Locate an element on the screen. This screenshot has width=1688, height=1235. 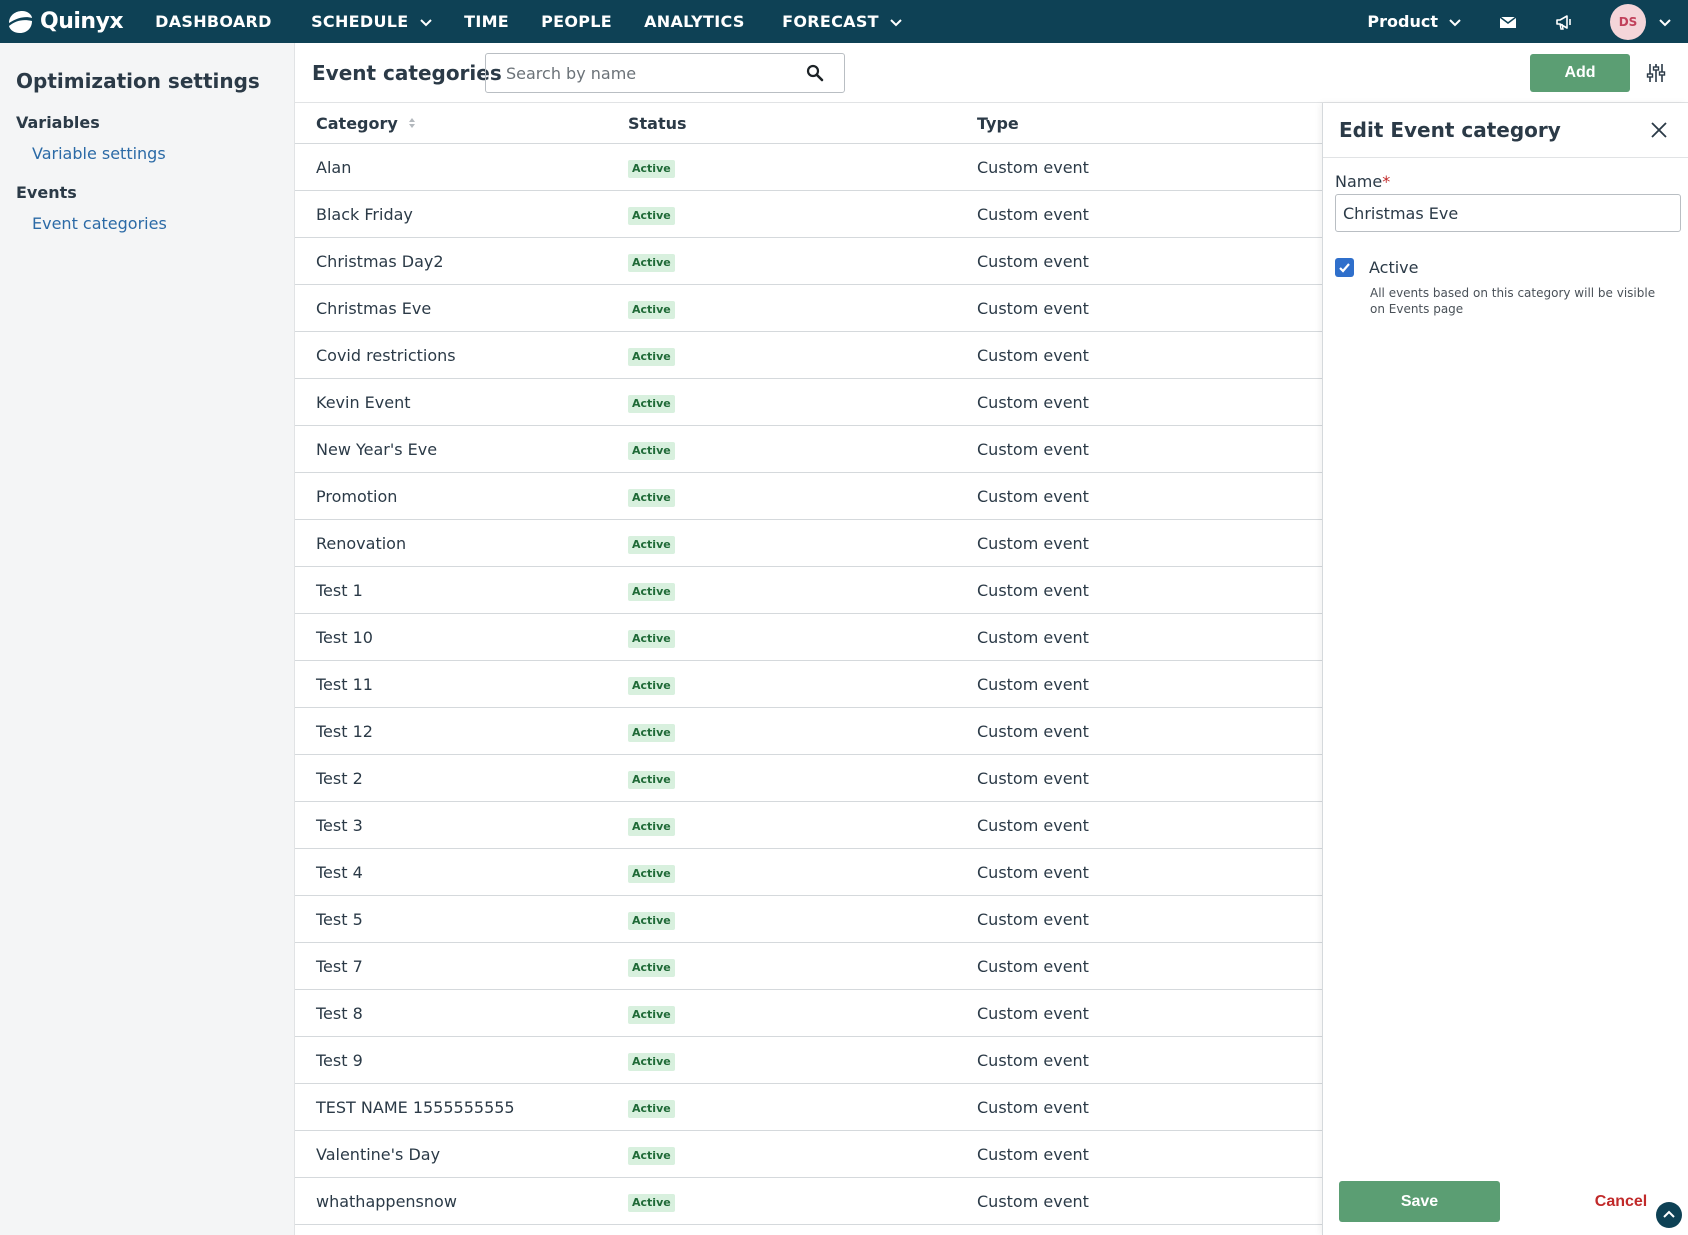
active-checkbox is located at coordinates (1344, 267).